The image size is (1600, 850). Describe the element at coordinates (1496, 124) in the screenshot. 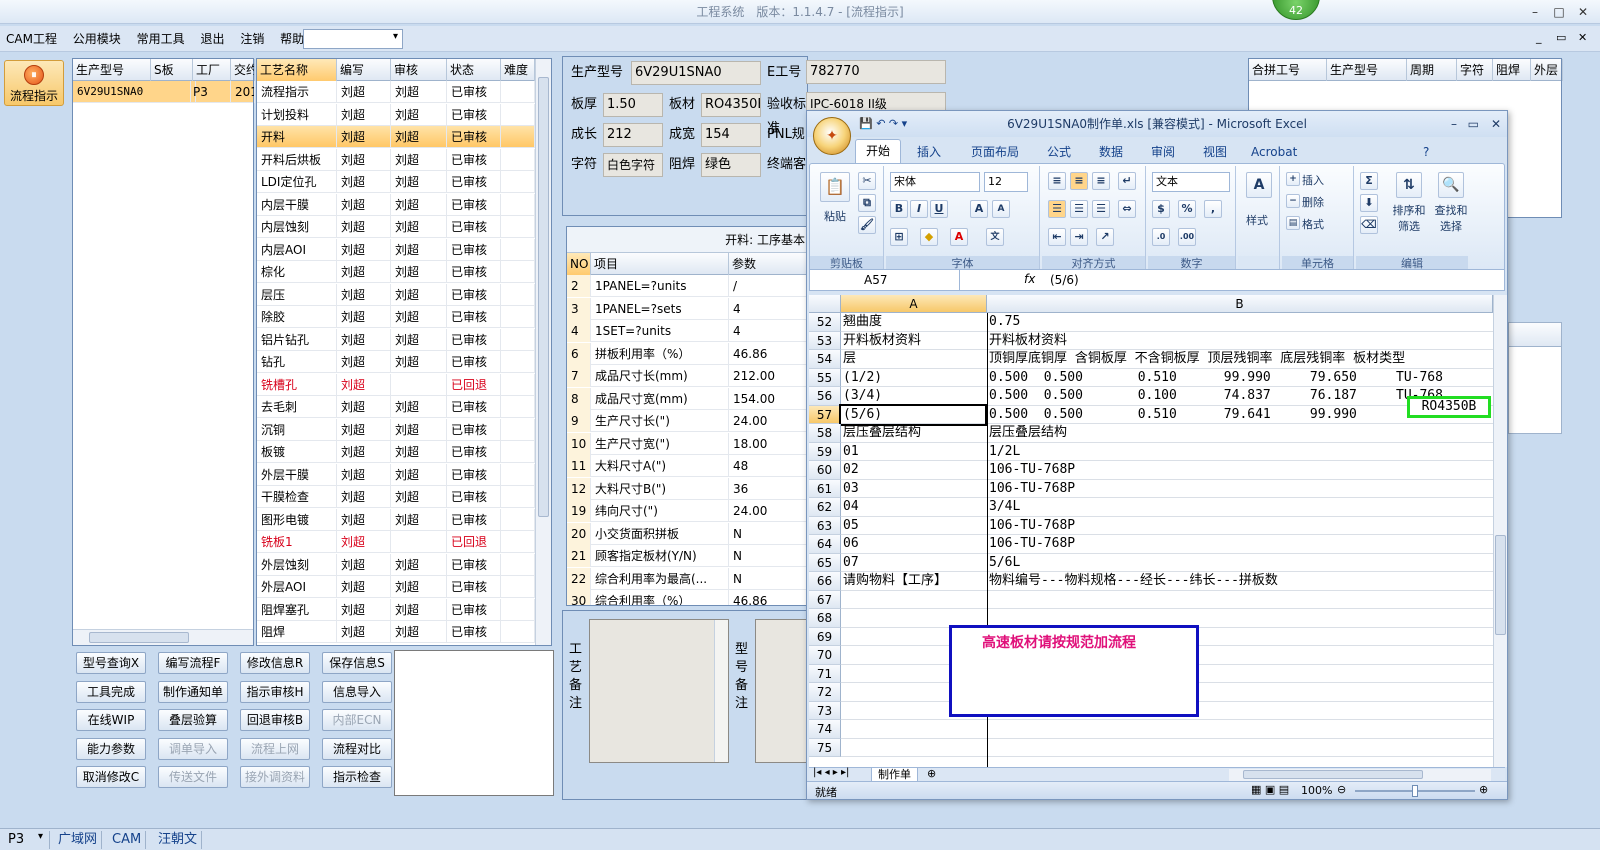

I see `excel-close: ✕` at that location.